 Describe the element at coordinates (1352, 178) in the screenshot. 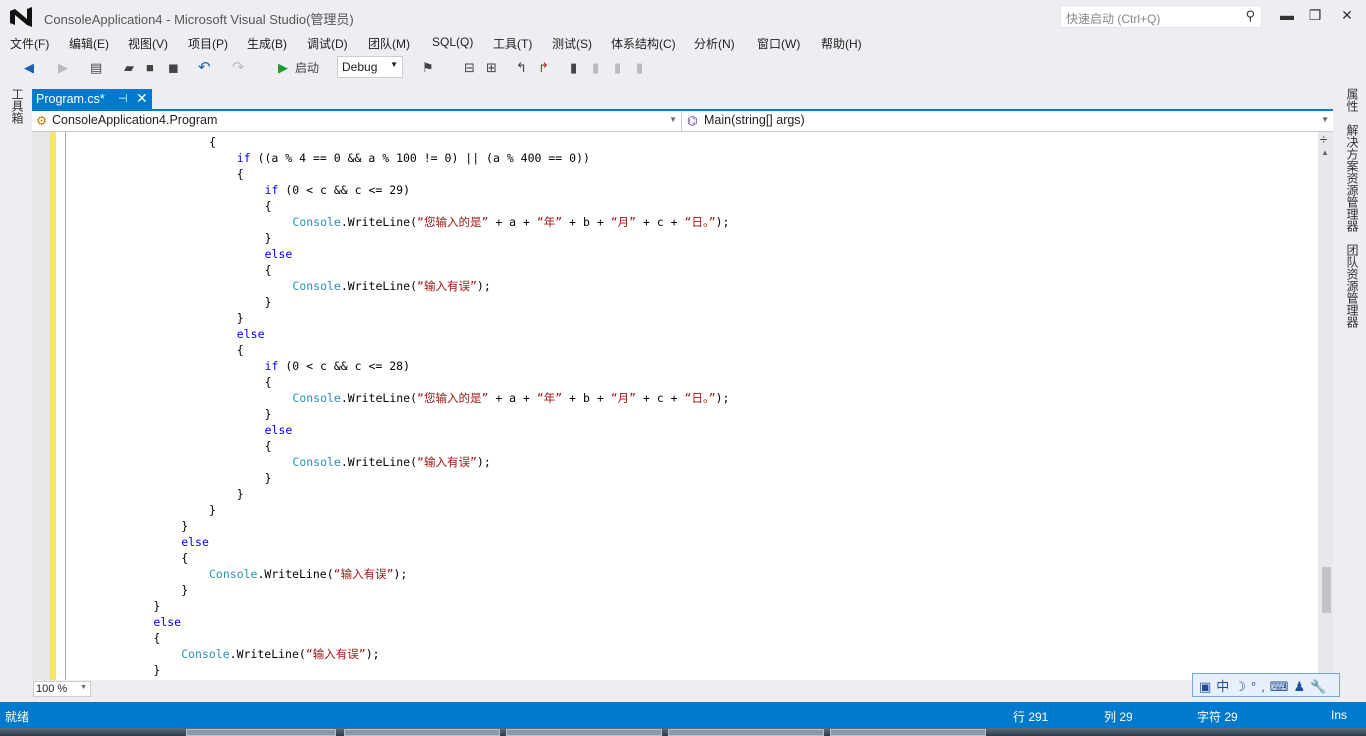

I see `solution-explorer-tab: 解决方案资源管理器` at that location.